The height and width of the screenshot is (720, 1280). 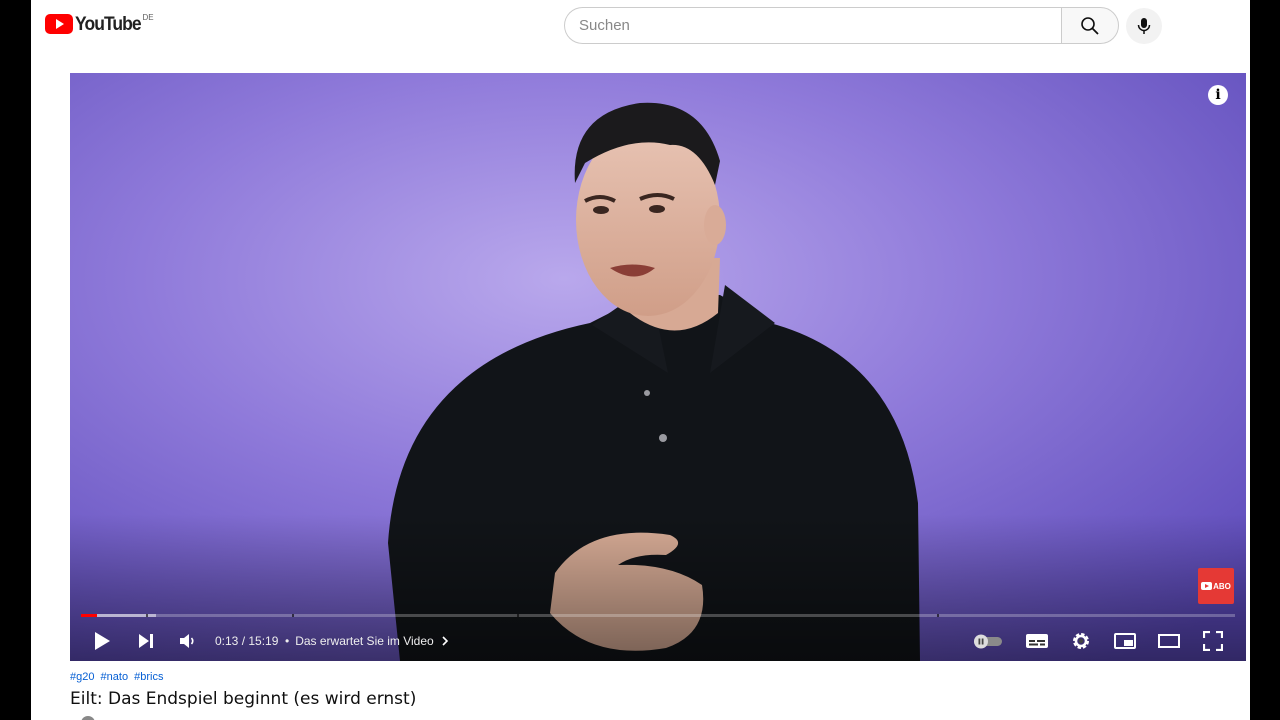 I want to click on autoplay-toggle-icon, so click(x=988, y=641).